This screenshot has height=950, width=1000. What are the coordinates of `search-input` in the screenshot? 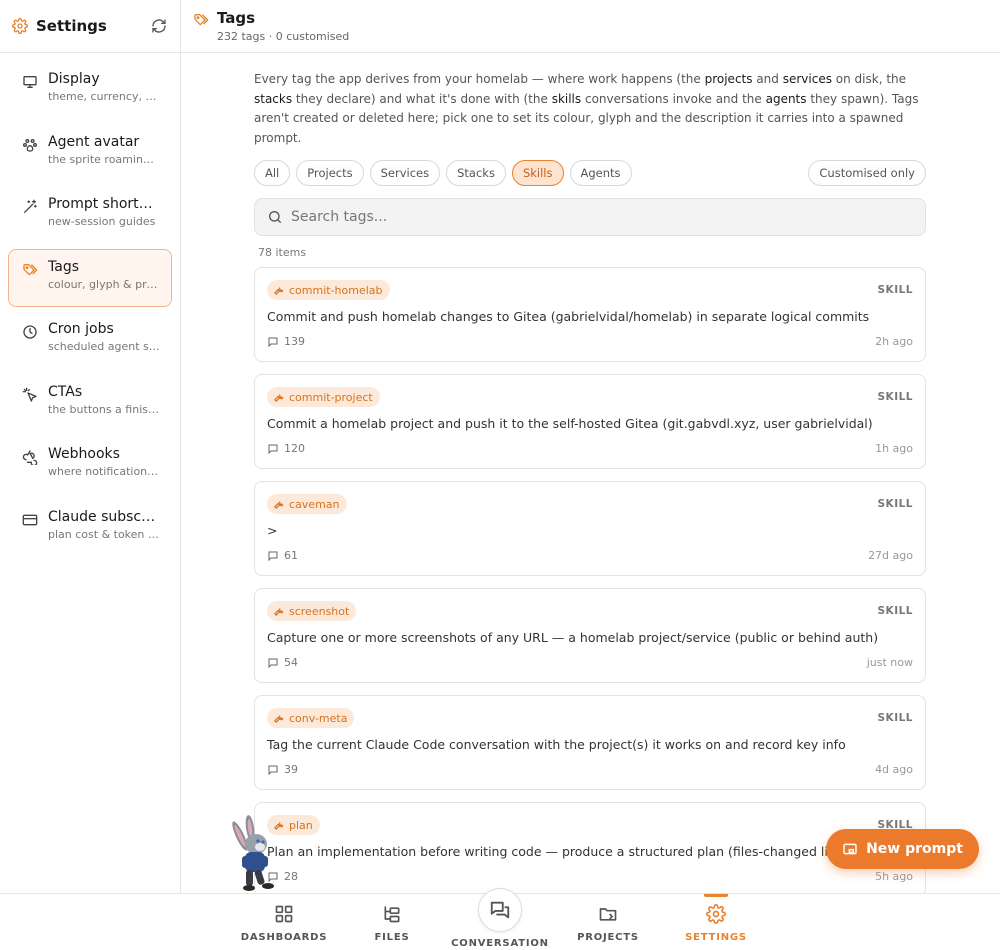 It's located at (602, 217).